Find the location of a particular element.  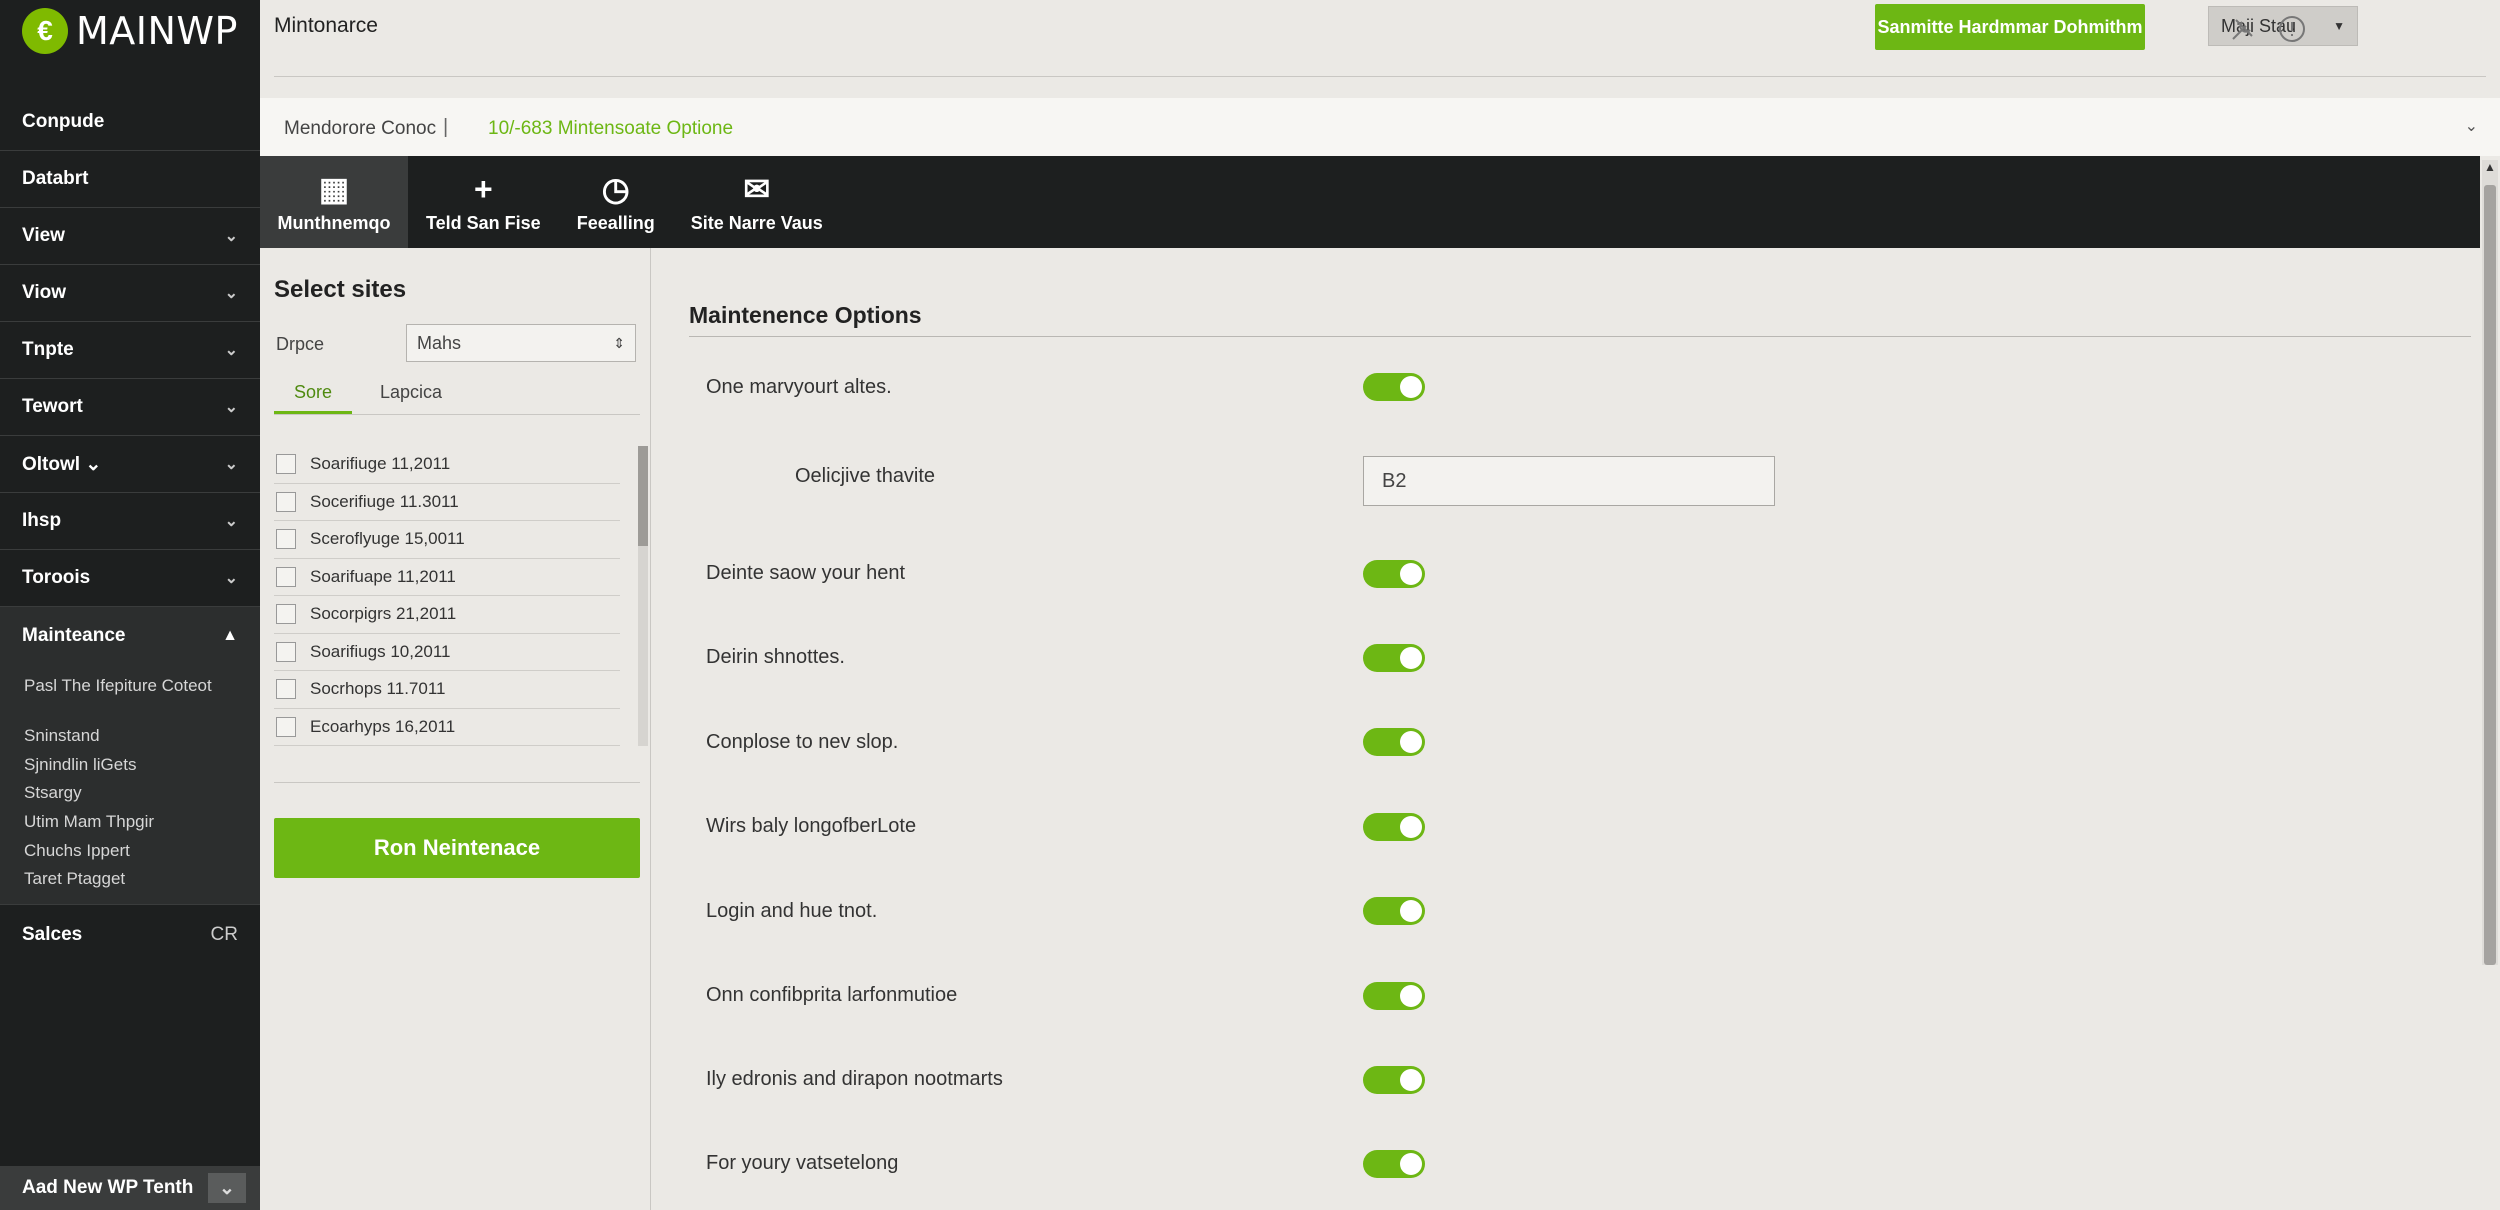

sidebar-item-viow: Viow ⌄ is located at coordinates (130, 293).